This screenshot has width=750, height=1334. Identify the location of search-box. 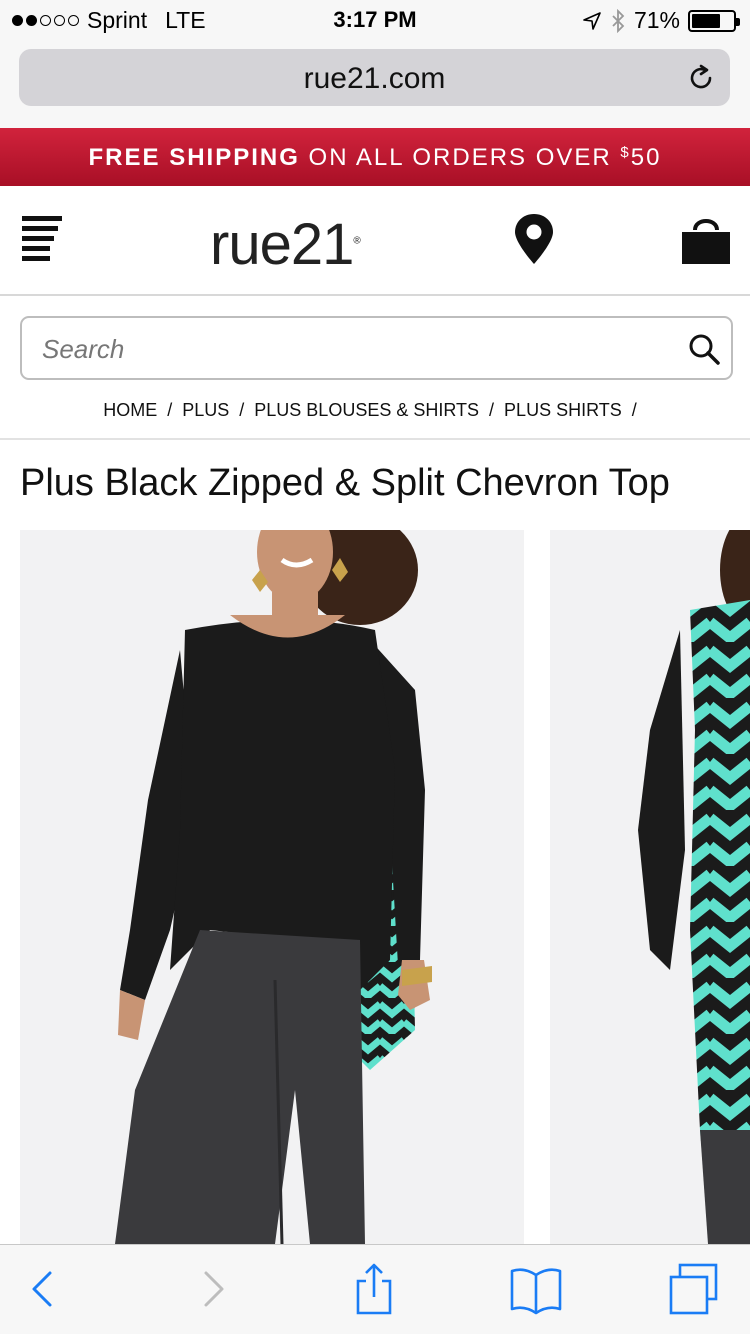
(376, 348).